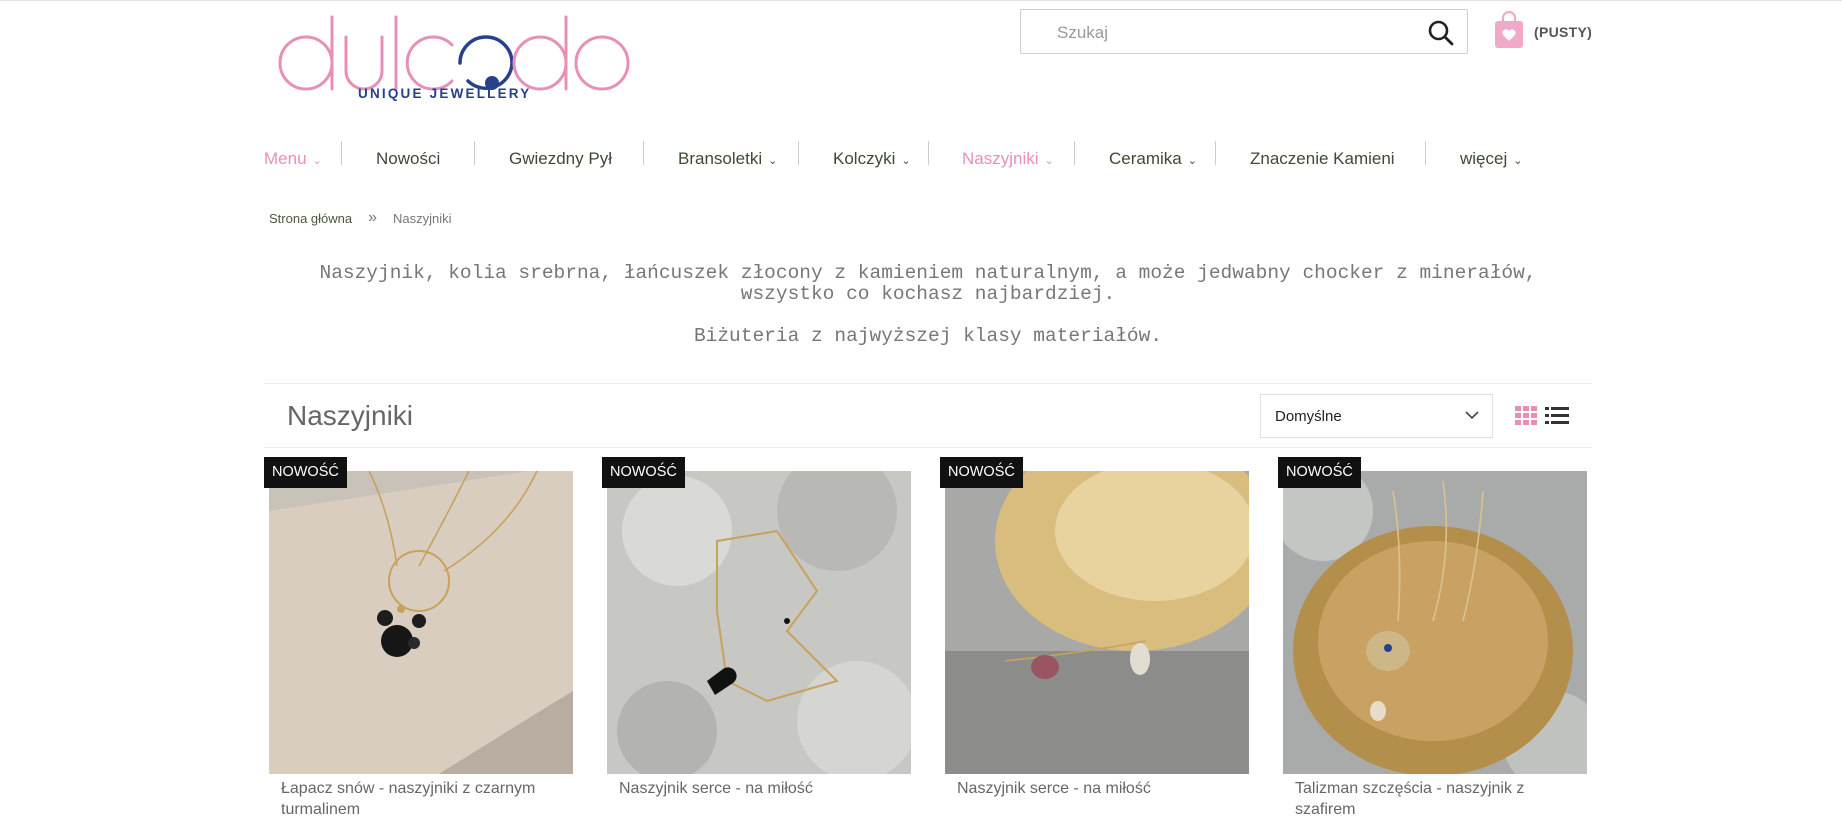  Describe the element at coordinates (1308, 416) in the screenshot. I see `sort-selected-value: Domyślne` at that location.